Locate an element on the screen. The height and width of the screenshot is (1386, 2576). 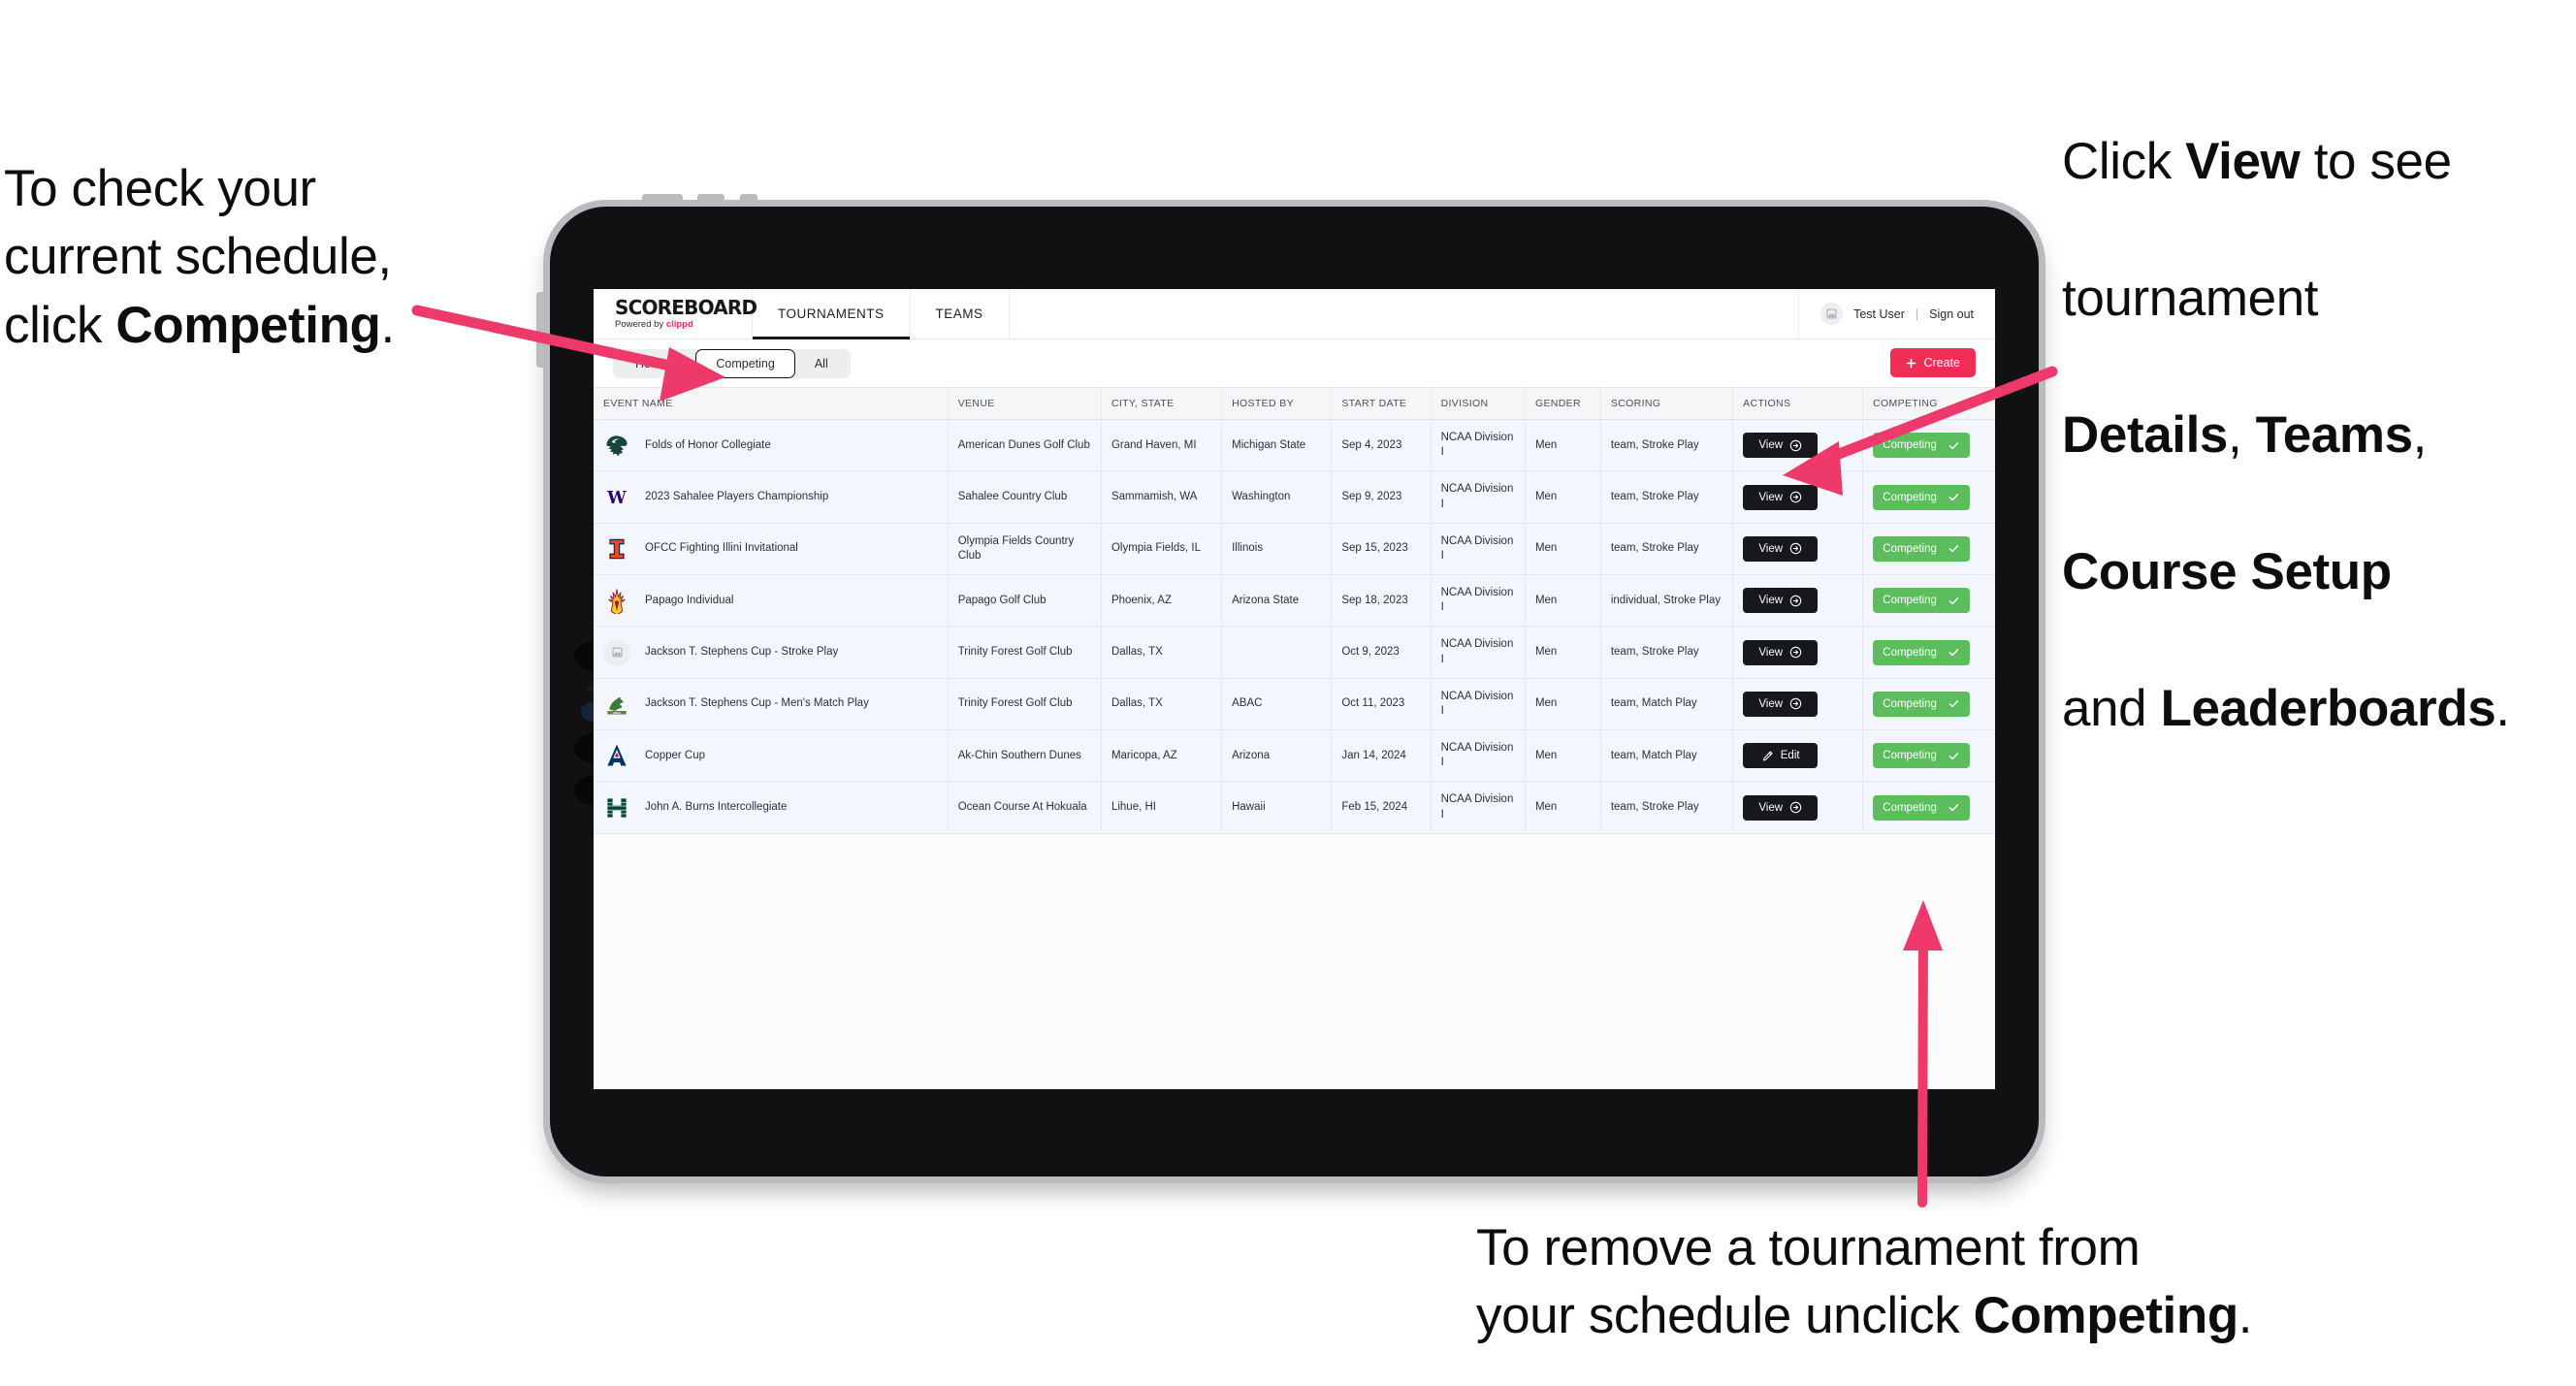
column-header-venue: VENUE is located at coordinates (1025, 403).